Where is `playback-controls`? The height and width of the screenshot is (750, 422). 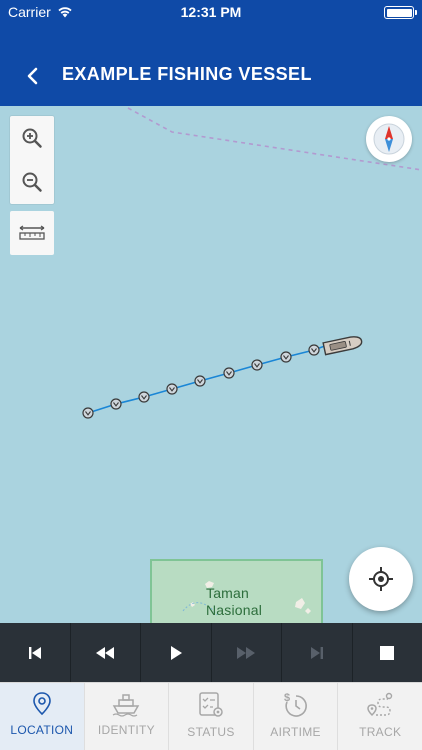 playback-controls is located at coordinates (211, 652).